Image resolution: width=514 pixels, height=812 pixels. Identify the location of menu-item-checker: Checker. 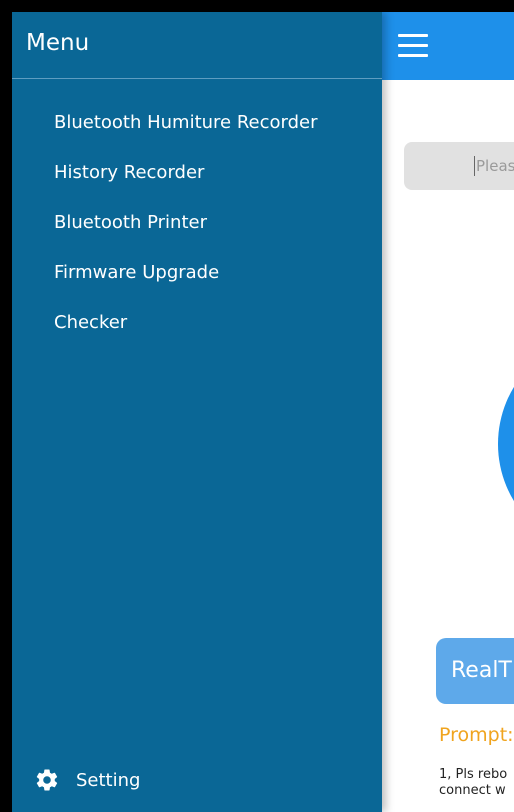
(197, 323).